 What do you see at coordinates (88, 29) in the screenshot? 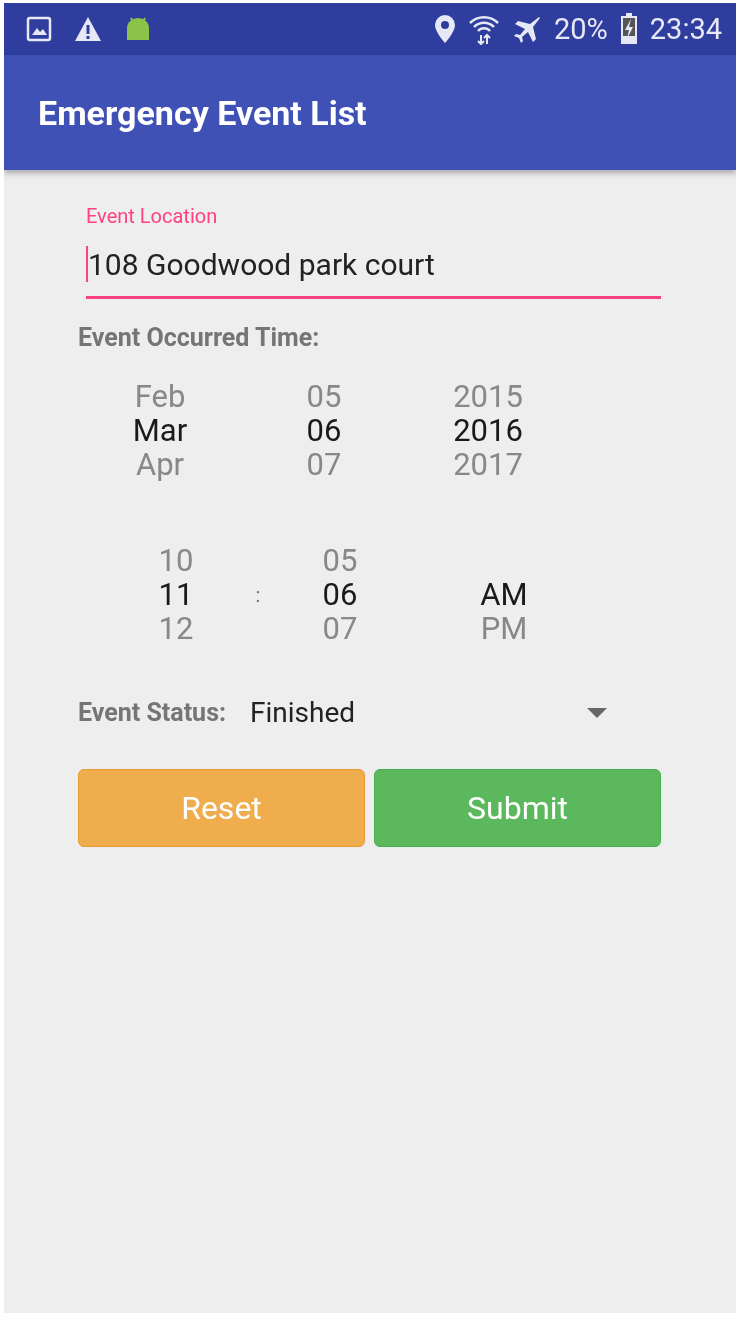
I see `warning-icon` at bounding box center [88, 29].